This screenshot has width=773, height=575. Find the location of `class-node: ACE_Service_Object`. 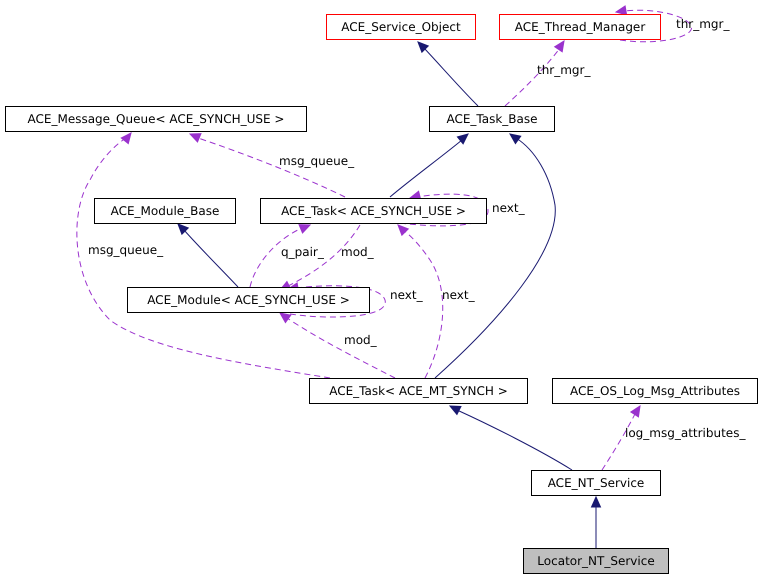

class-node: ACE_Service_Object is located at coordinates (401, 27).